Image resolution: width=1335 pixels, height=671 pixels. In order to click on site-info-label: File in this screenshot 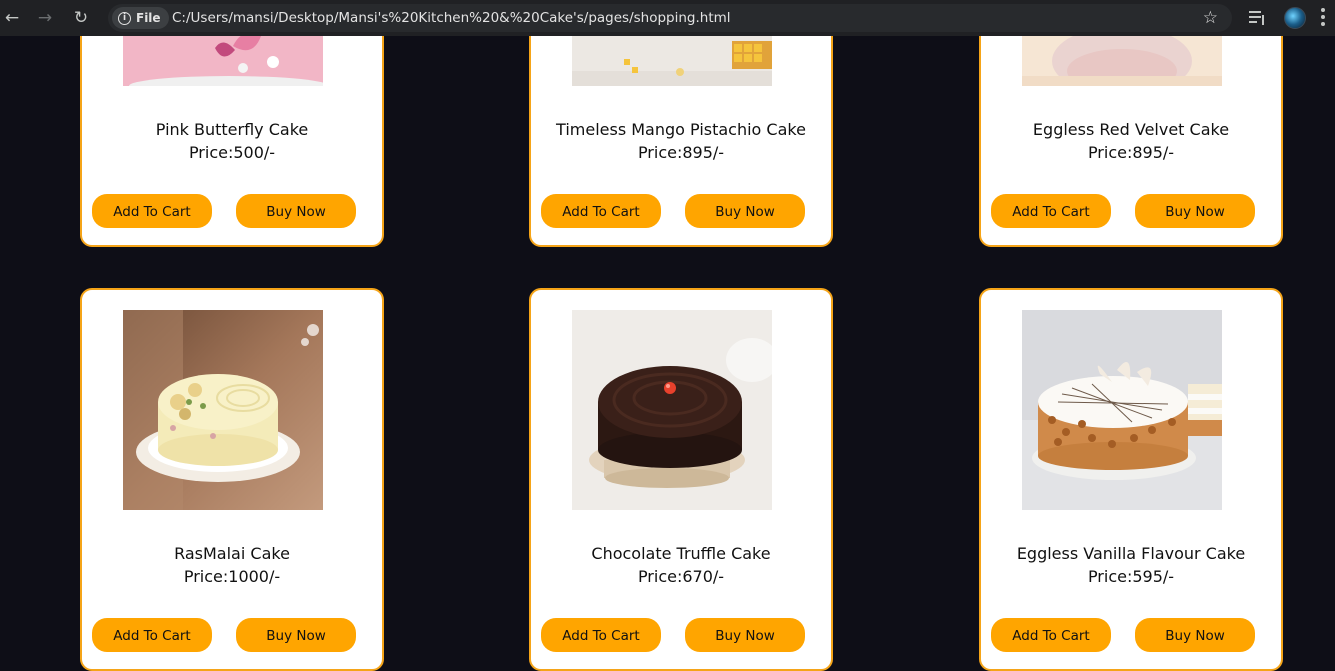, I will do `click(148, 18)`.